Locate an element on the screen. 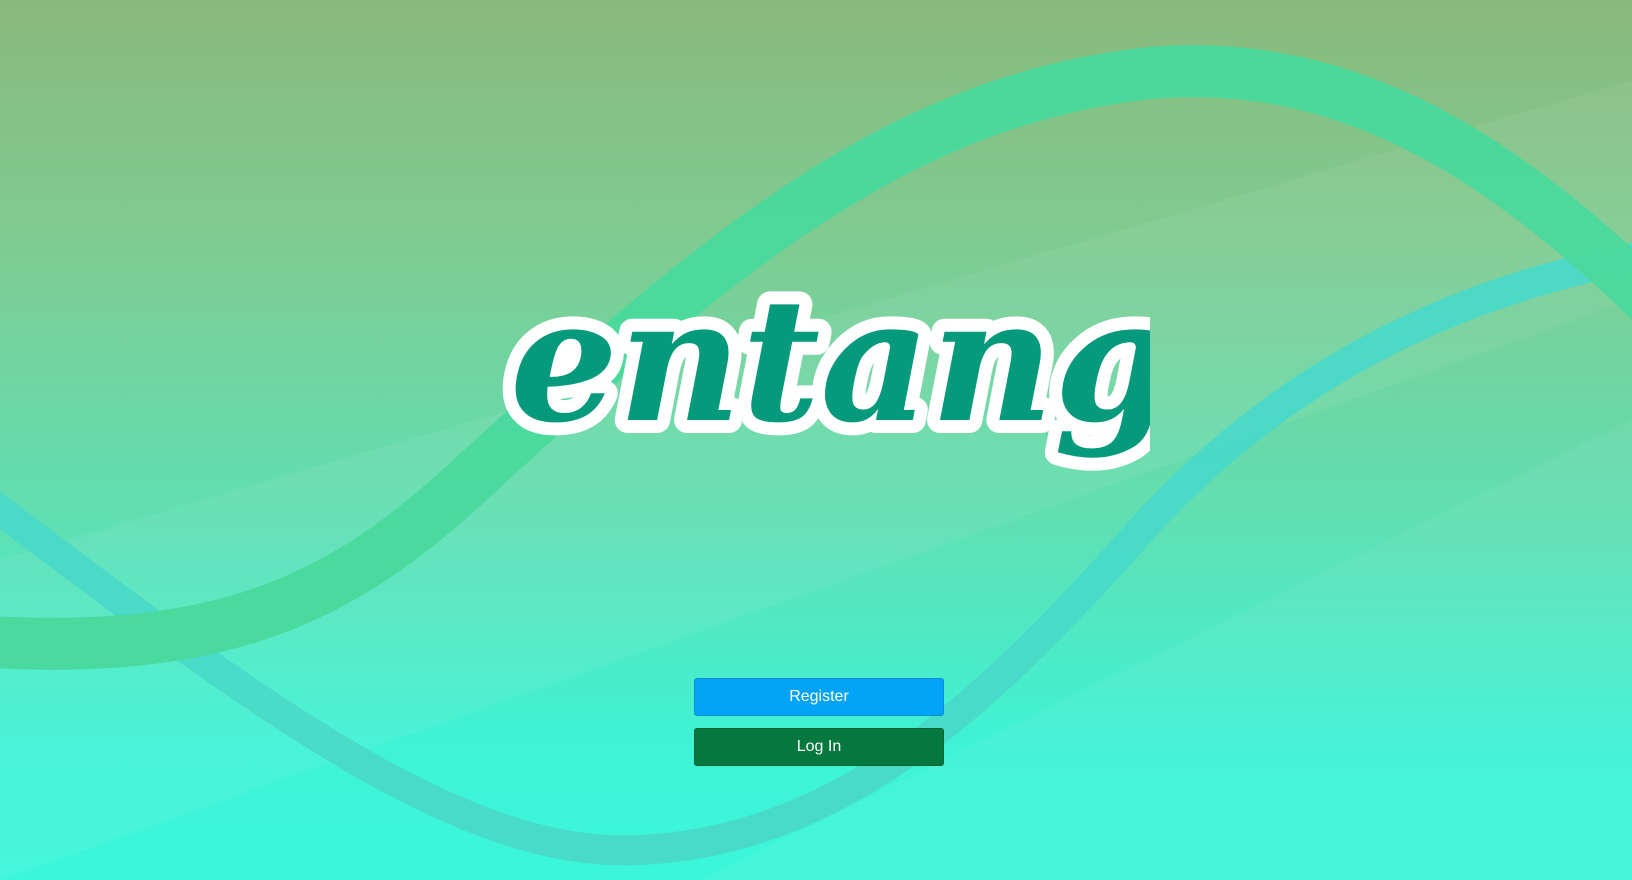 This screenshot has width=1632, height=880. entangle-logo: entangle entangle is located at coordinates (823, 362).